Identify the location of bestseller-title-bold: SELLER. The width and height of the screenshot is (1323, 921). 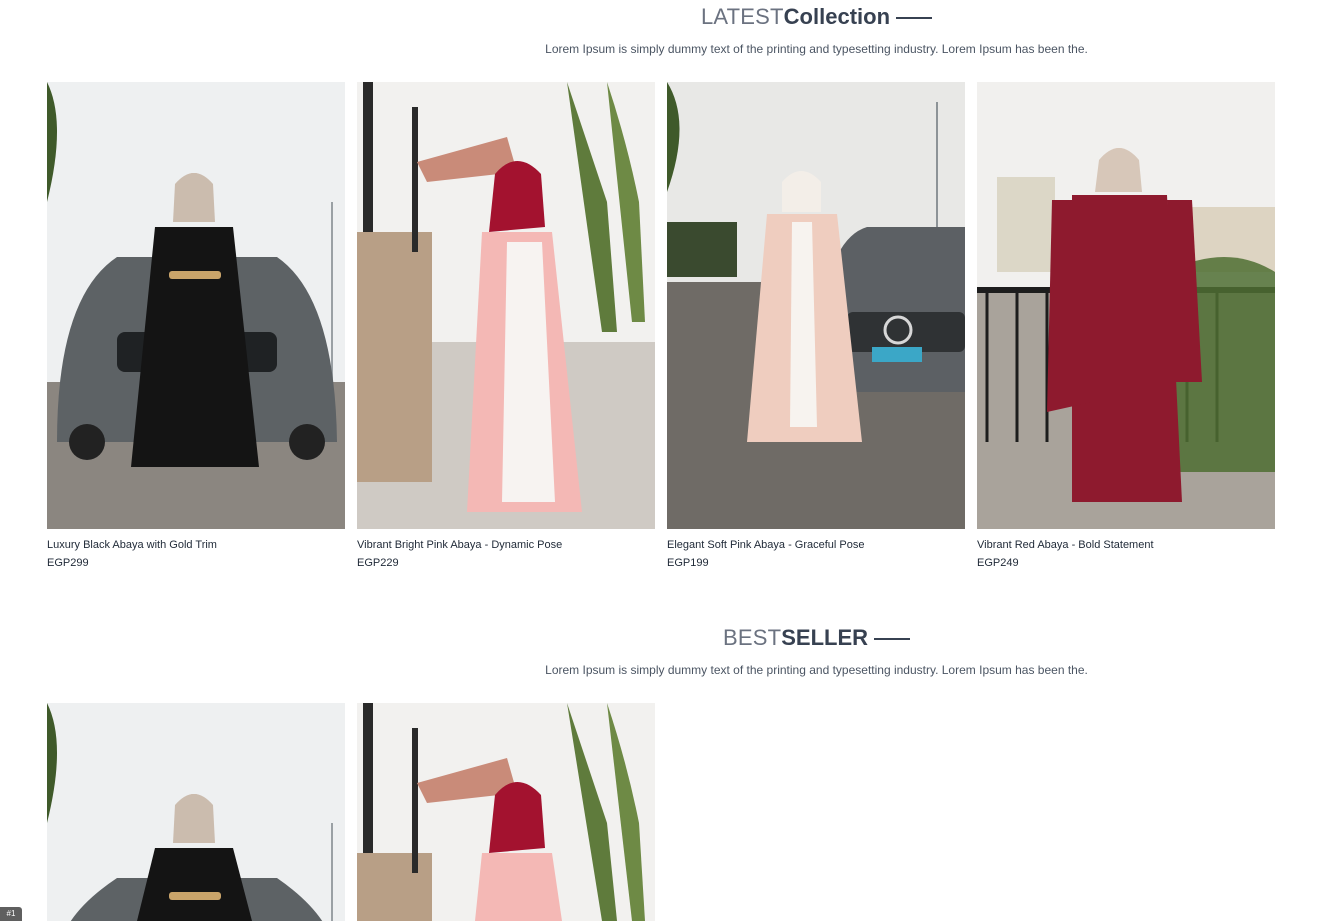
(825, 637).